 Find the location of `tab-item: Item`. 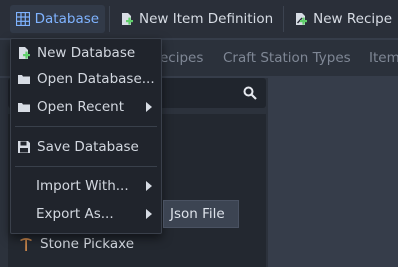

tab-item: Item is located at coordinates (383, 58).